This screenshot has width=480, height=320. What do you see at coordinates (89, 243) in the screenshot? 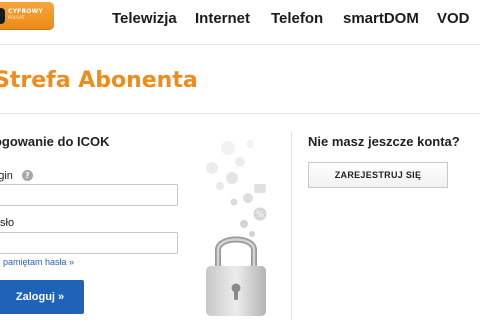
I see `password-input` at bounding box center [89, 243].